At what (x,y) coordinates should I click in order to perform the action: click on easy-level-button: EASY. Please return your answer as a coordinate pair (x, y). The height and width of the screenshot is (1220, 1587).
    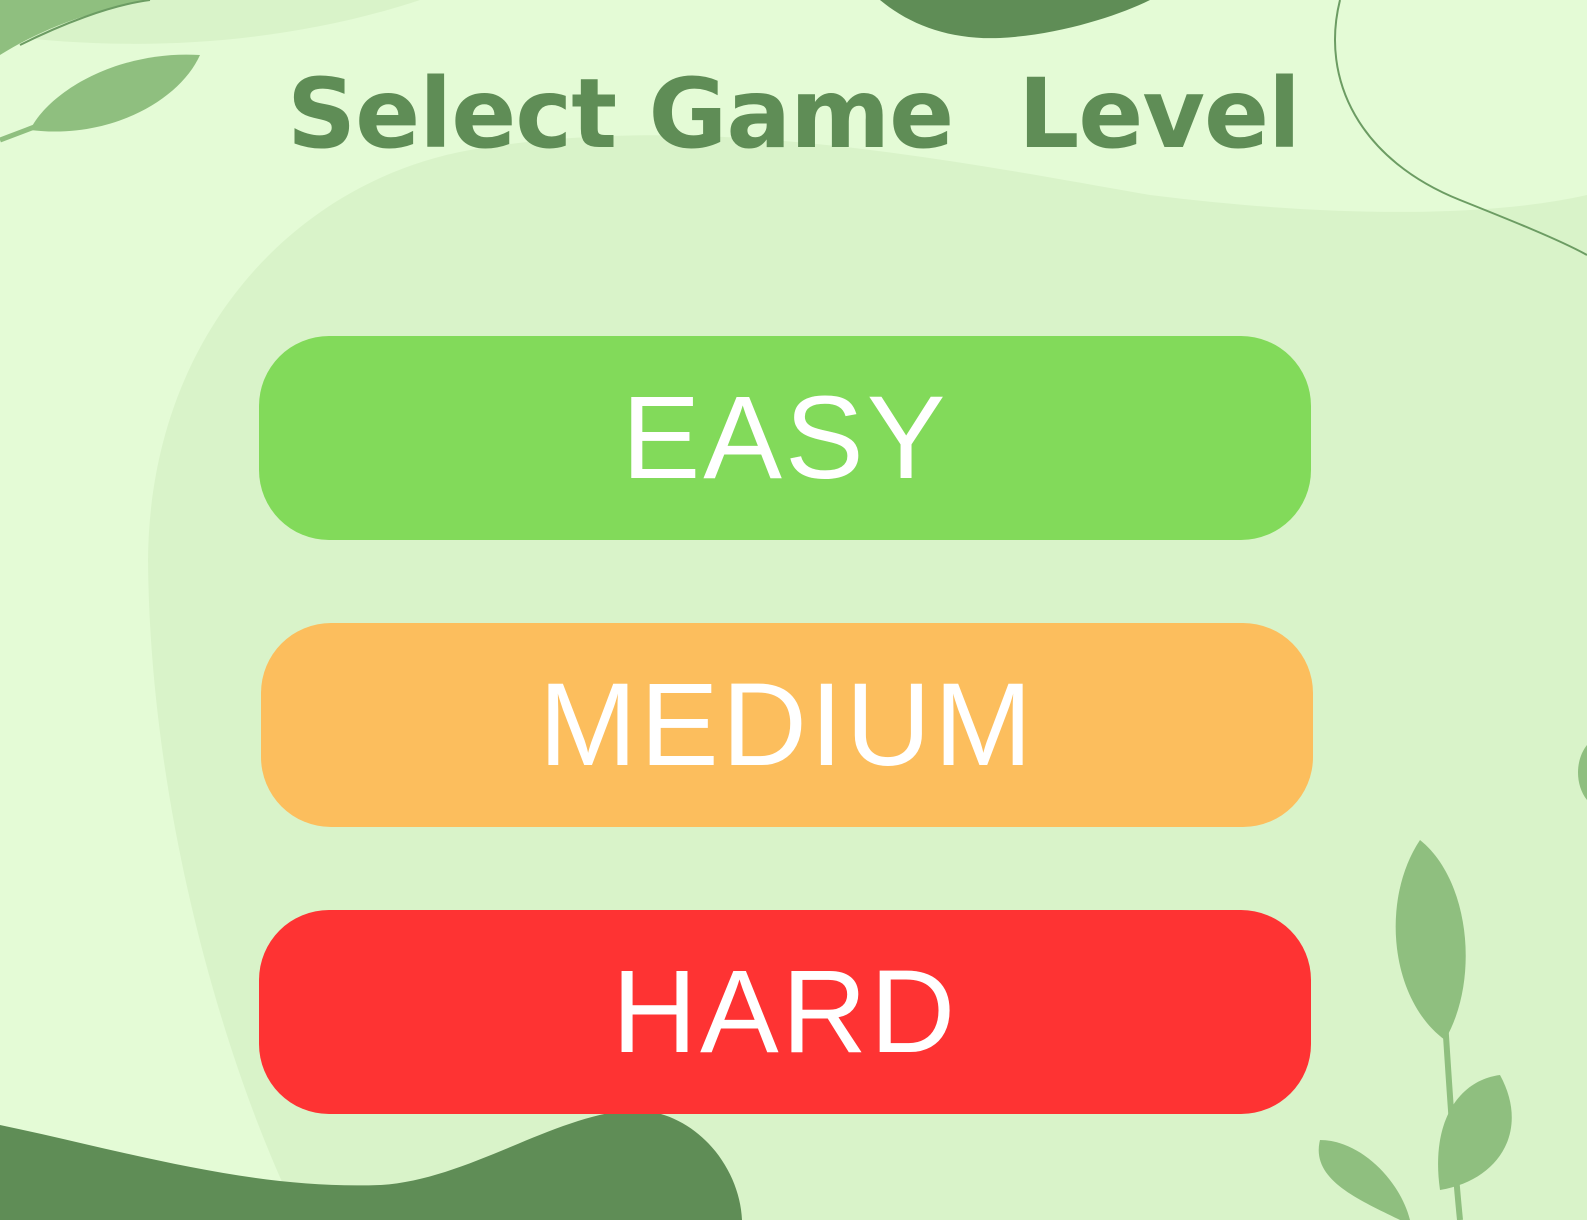
    Looking at the image, I should click on (785, 438).